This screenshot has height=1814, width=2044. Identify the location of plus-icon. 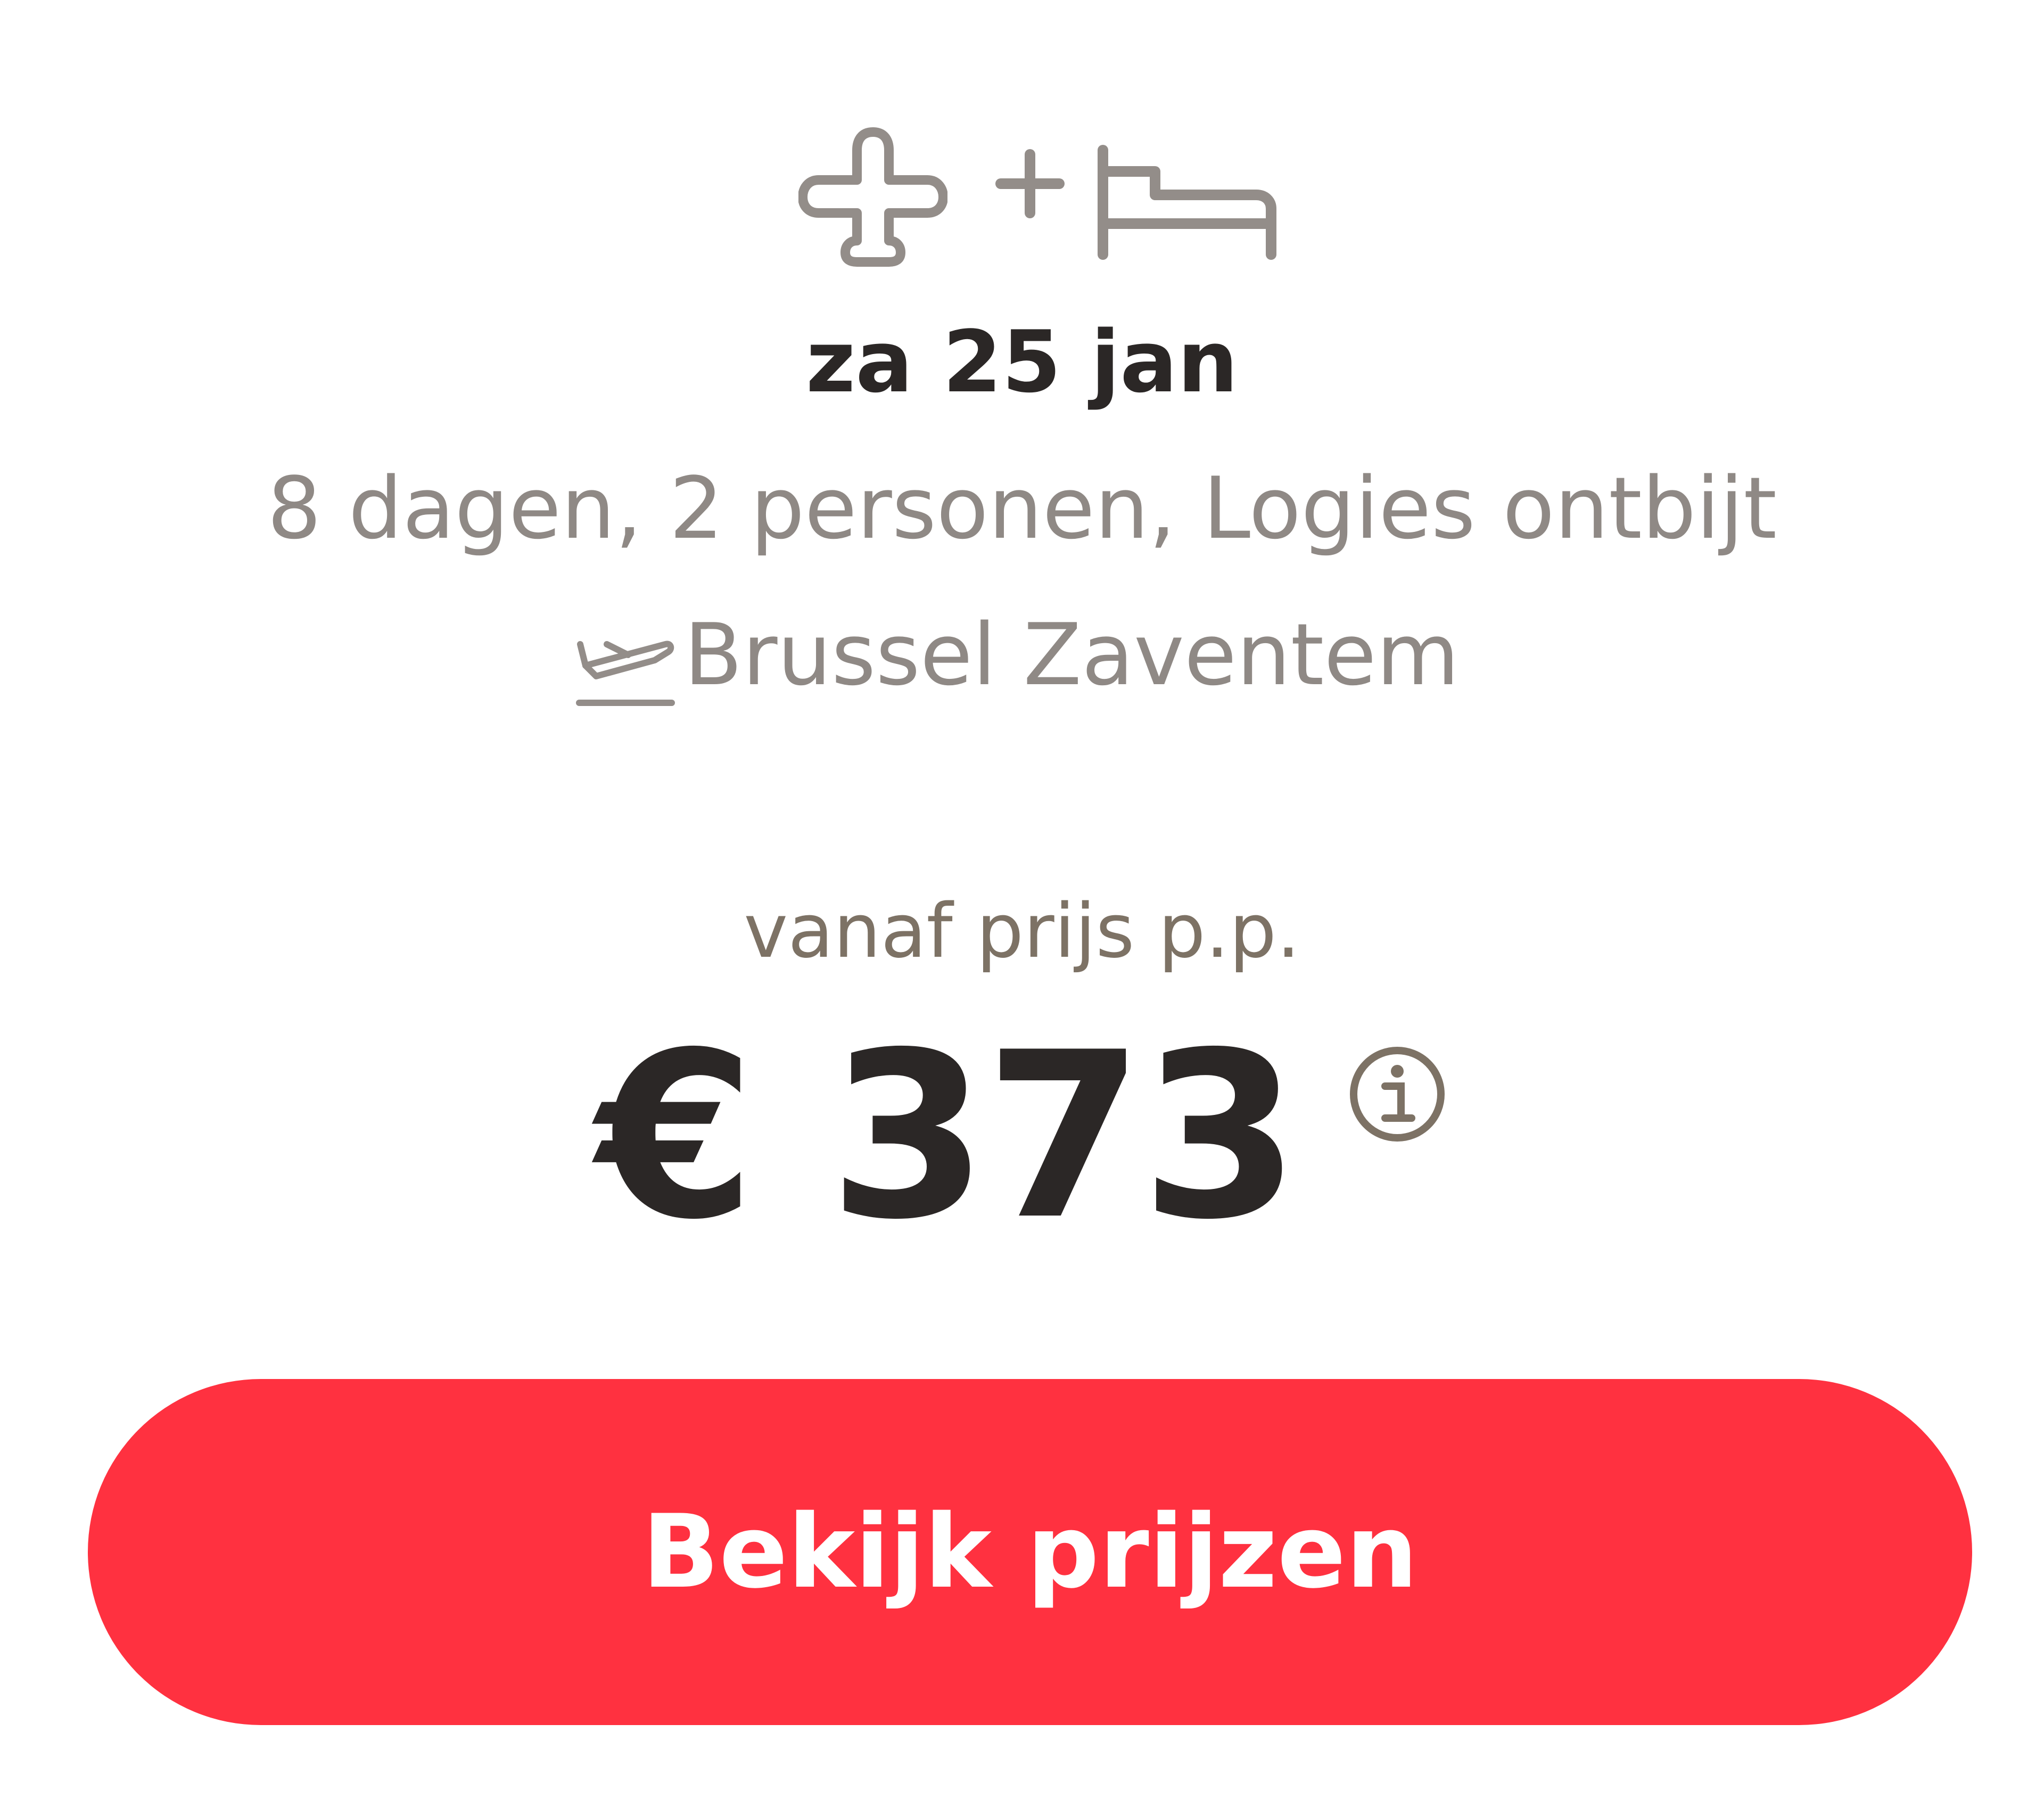
(1030, 183).